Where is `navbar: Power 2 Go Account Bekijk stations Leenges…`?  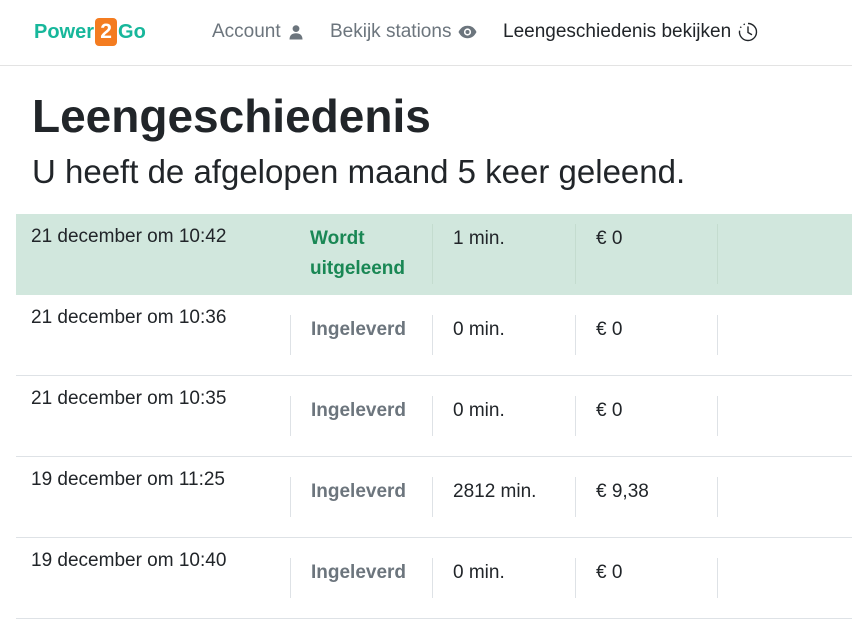 navbar: Power 2 Go Account Bekijk stations Leenges… is located at coordinates (426, 33).